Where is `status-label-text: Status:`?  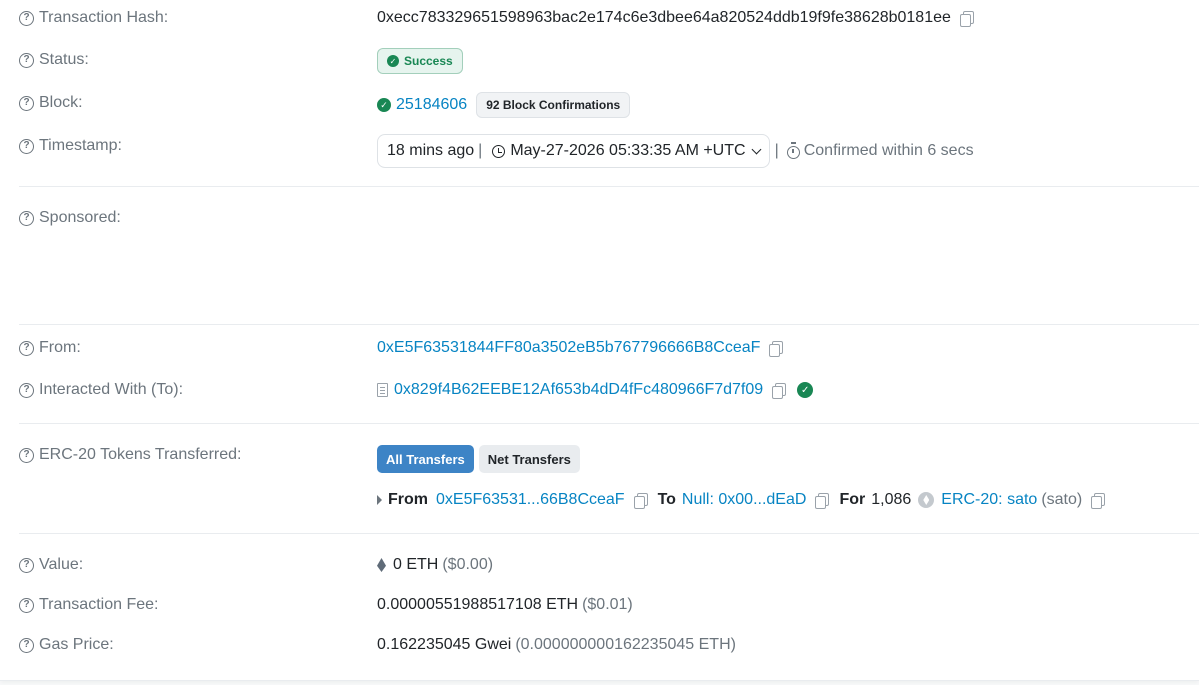 status-label-text: Status: is located at coordinates (64, 59).